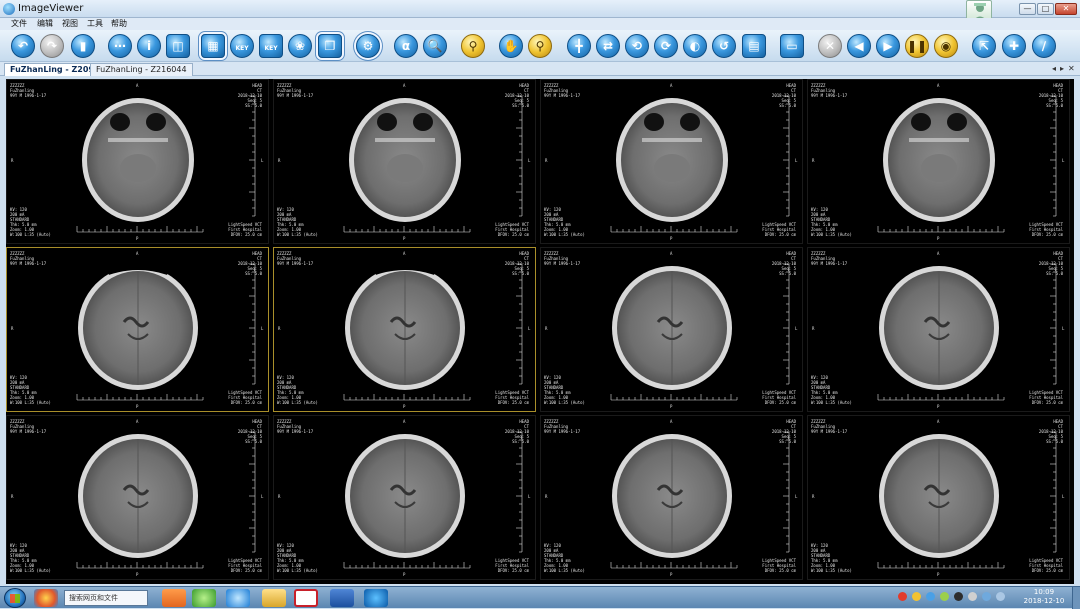 This screenshot has width=1080, height=609. What do you see at coordinates (330, 46) in the screenshot?
I see `stack-icon: ❐` at bounding box center [330, 46].